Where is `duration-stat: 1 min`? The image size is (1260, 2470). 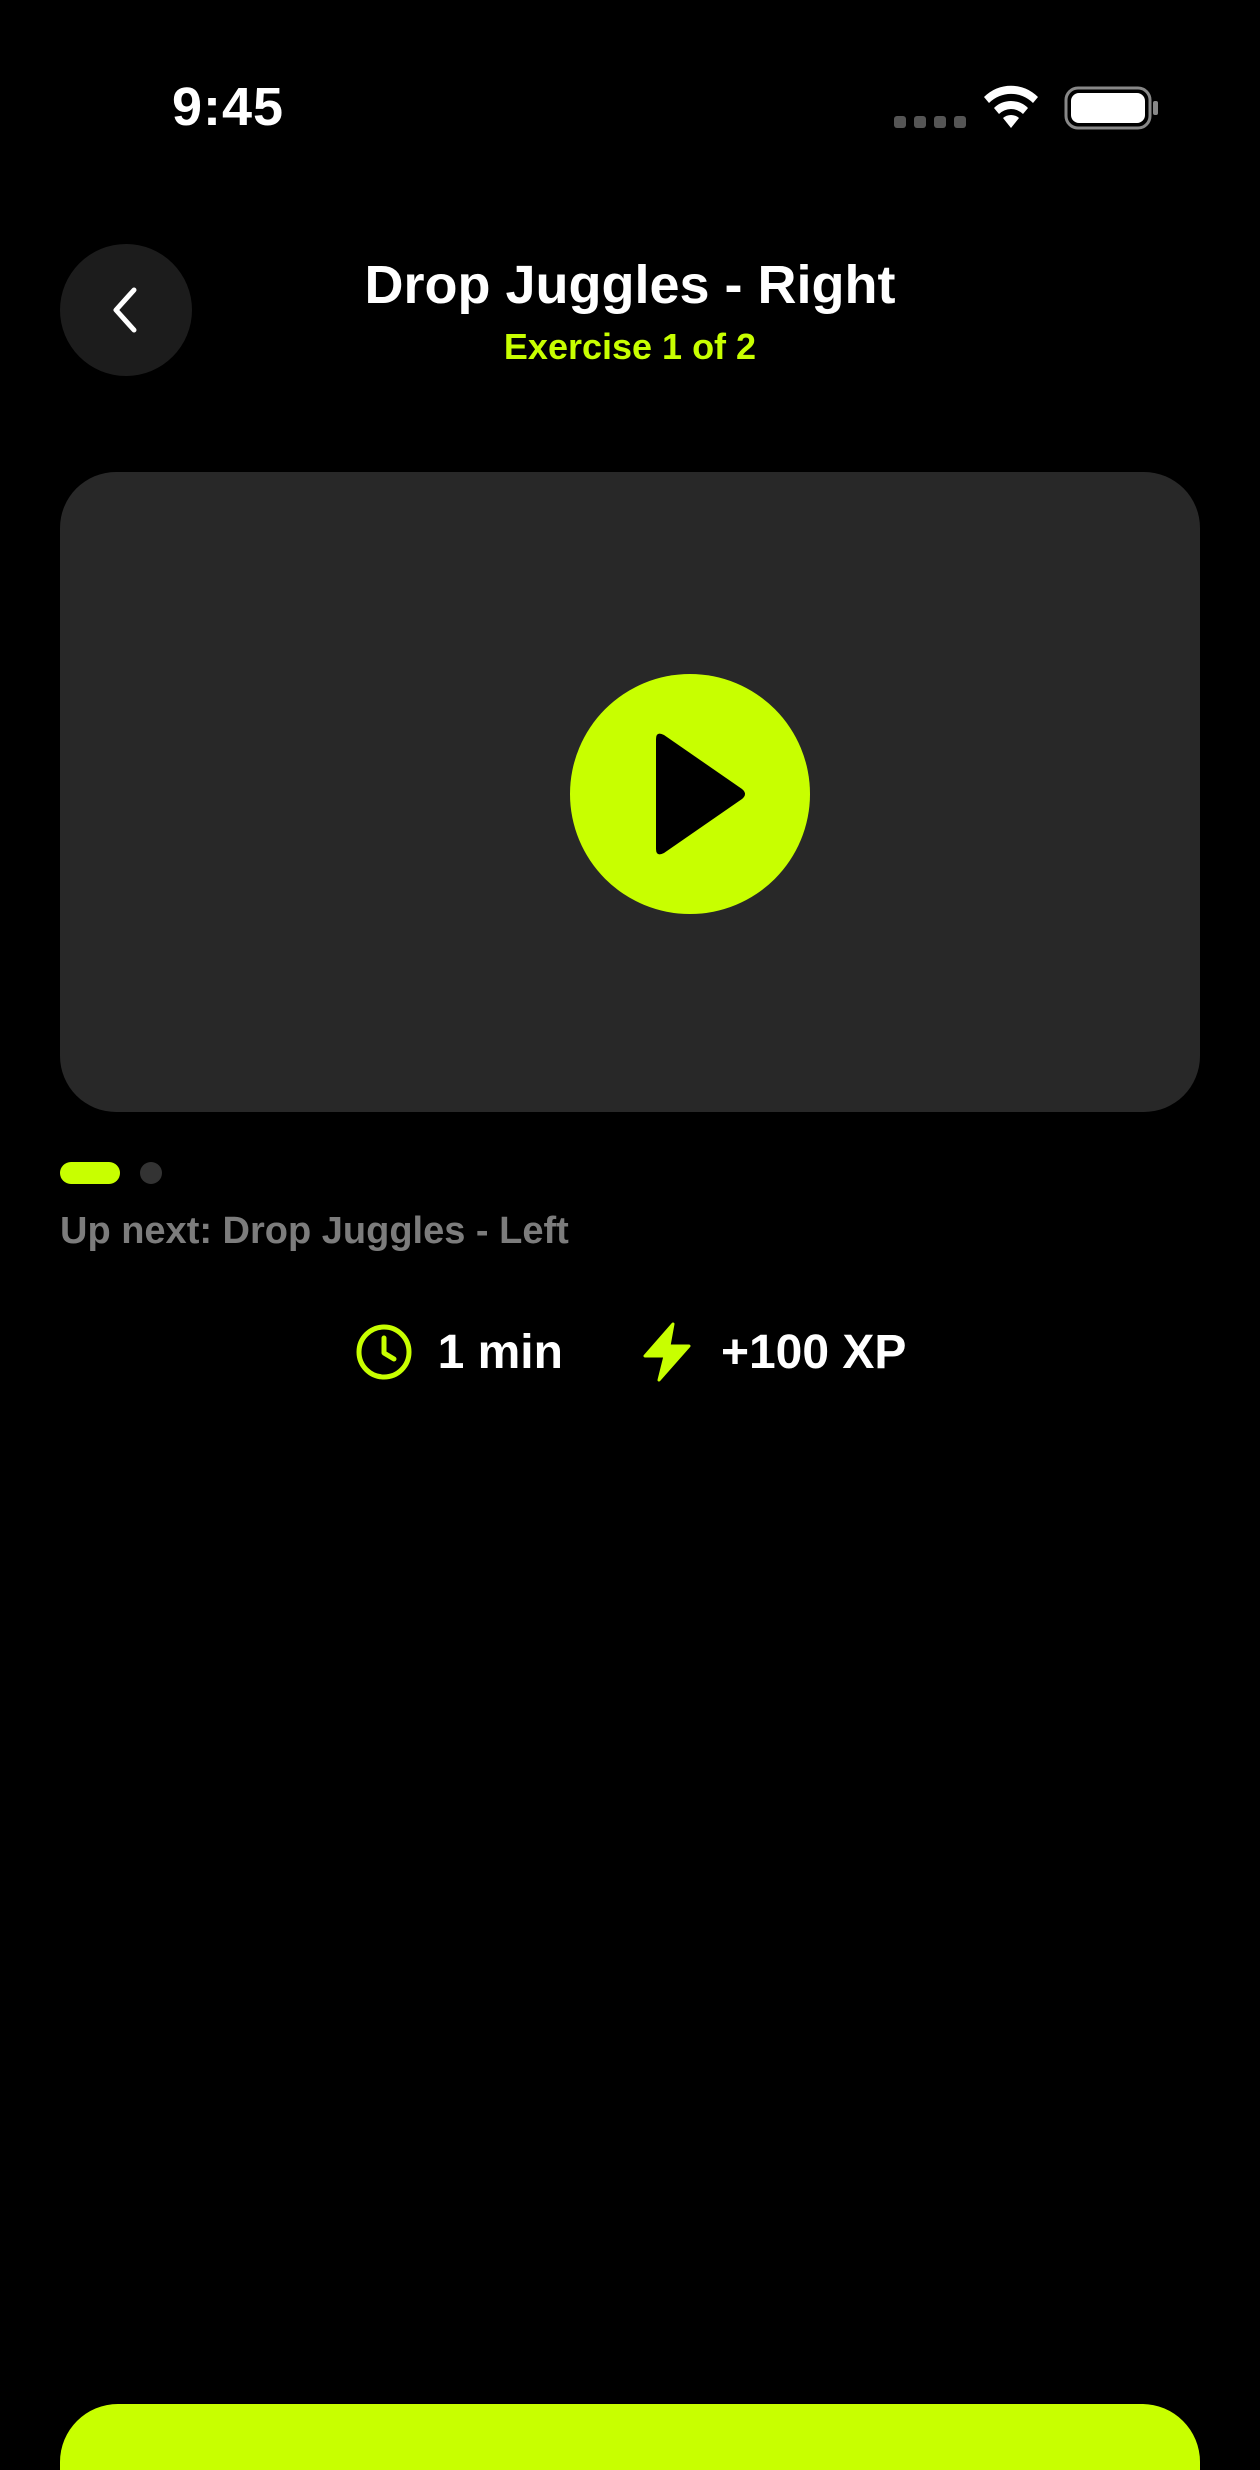 duration-stat: 1 min is located at coordinates (458, 1352).